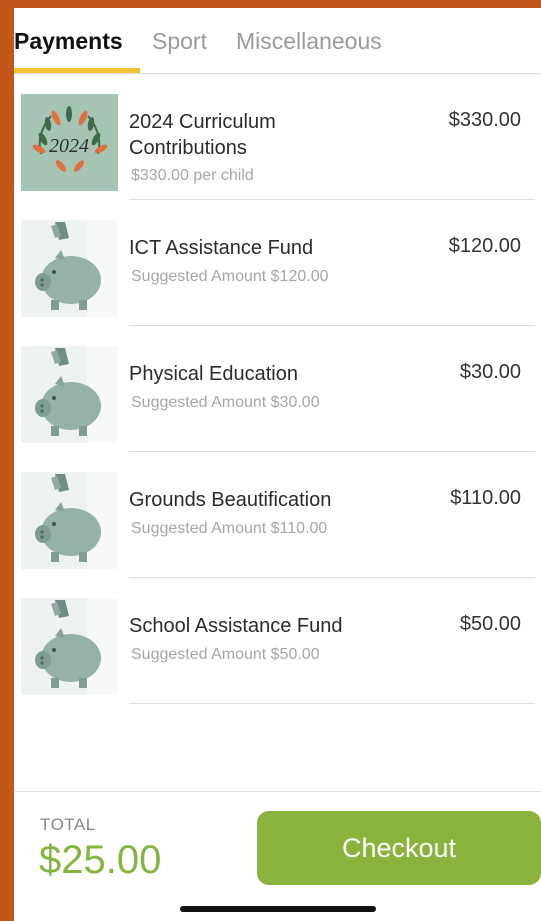 This screenshot has height=921, width=541. I want to click on item-title: School Assistance Fund, so click(236, 626).